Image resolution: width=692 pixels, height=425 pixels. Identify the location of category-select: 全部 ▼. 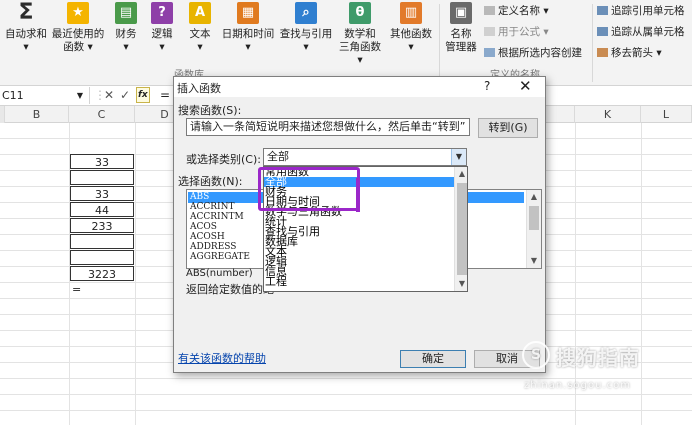
(365, 157).